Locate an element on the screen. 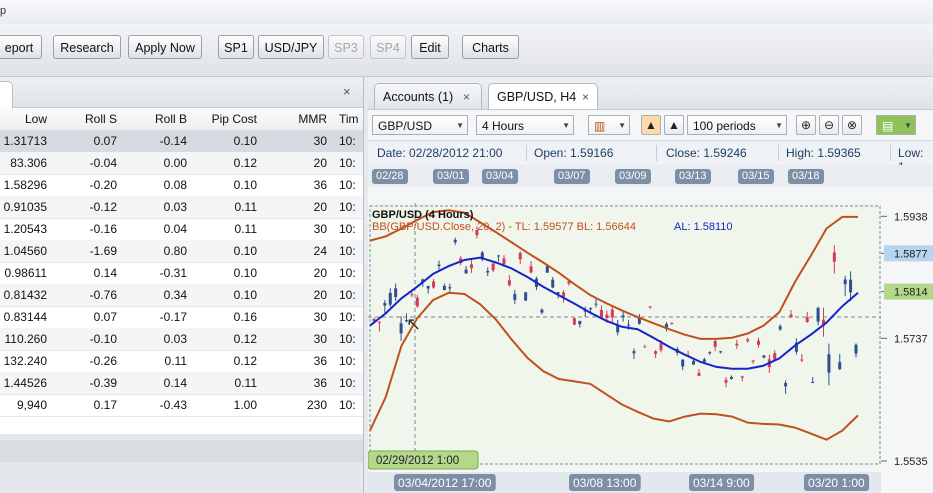  column-header-time: Tim is located at coordinates (349, 119).